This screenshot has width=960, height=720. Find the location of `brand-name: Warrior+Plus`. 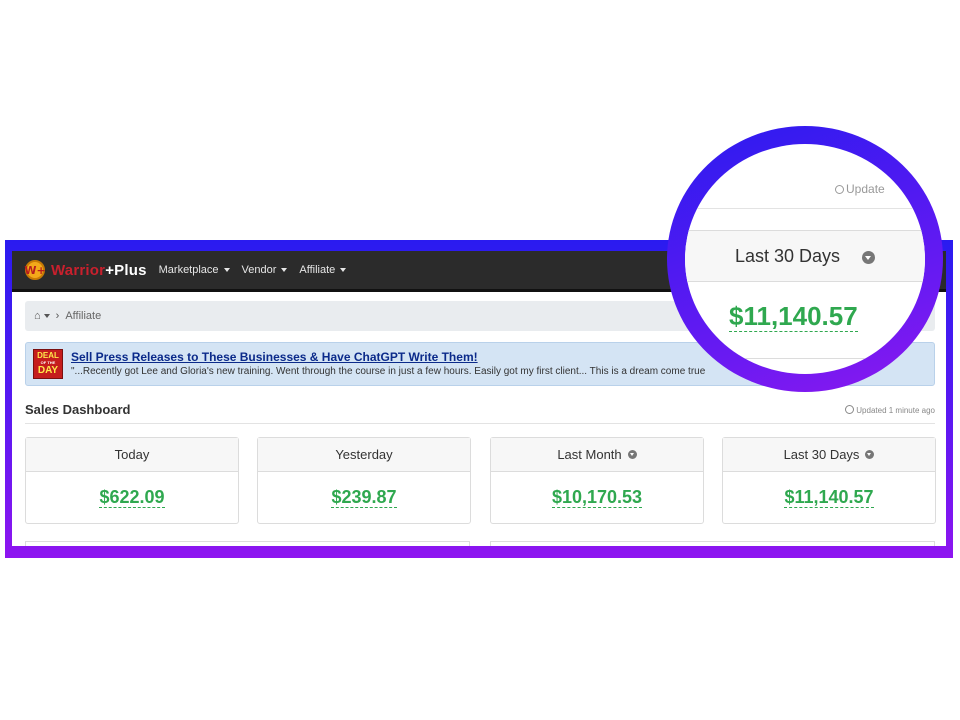

brand-name: Warrior+Plus is located at coordinates (99, 270).